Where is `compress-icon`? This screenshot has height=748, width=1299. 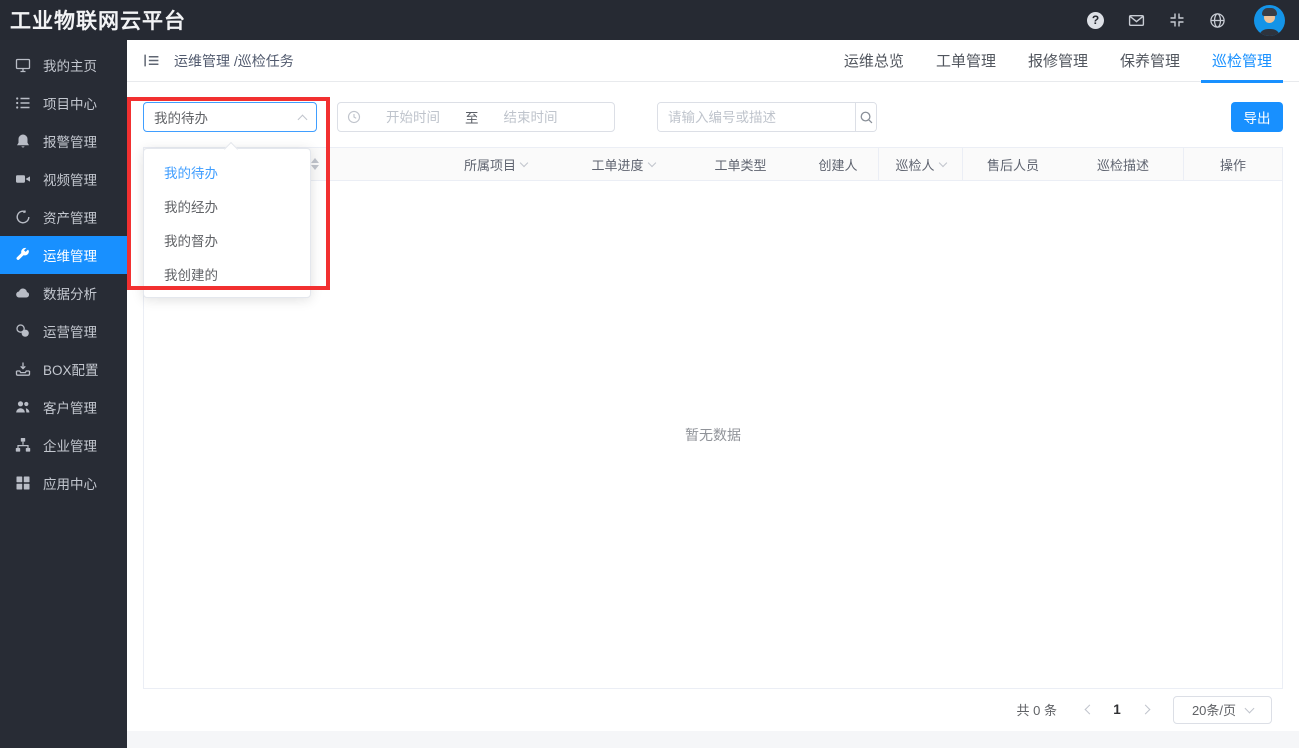
compress-icon is located at coordinates (1177, 20).